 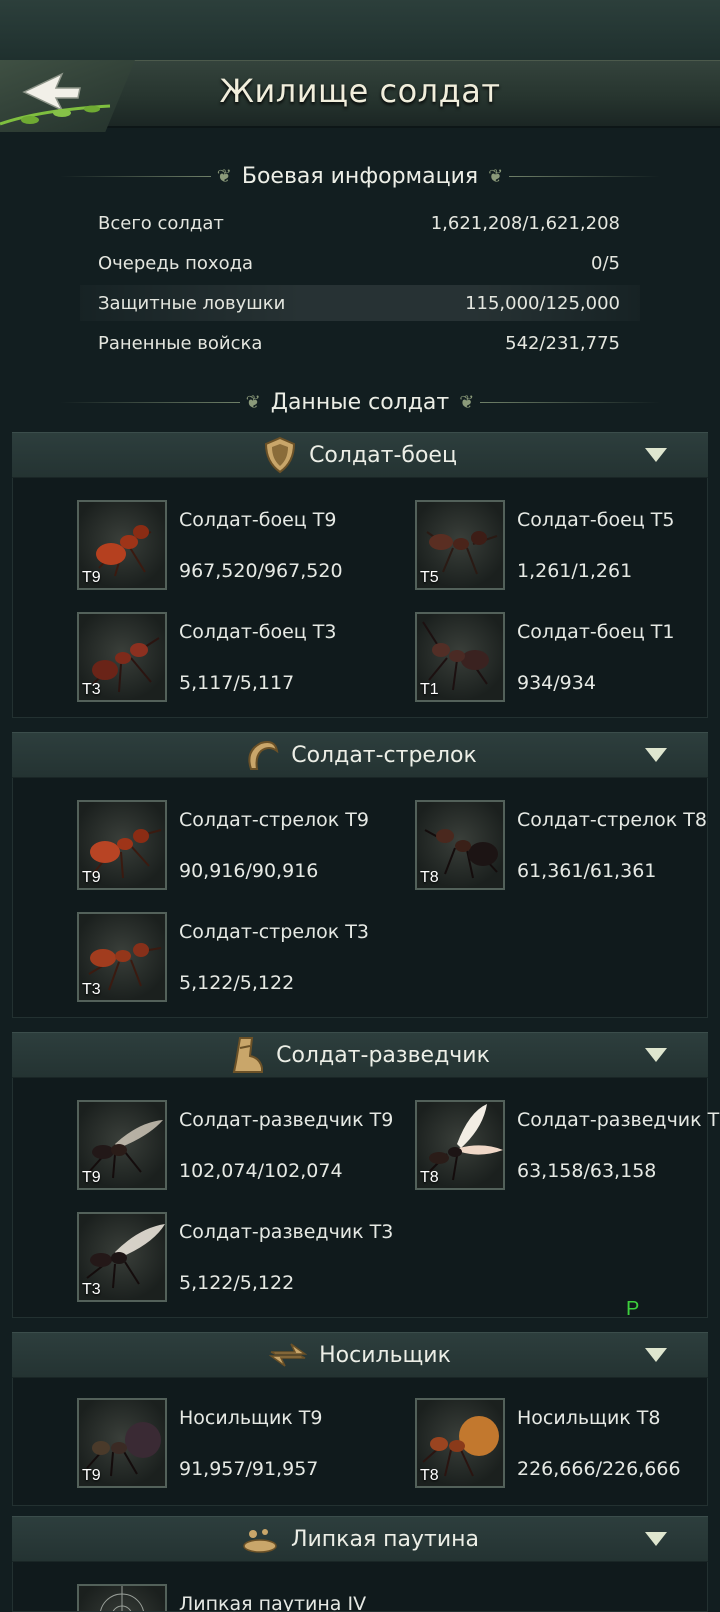 What do you see at coordinates (360, 263) in the screenshot?
I see `info-row-march-queue: Очередь похода 0/5` at bounding box center [360, 263].